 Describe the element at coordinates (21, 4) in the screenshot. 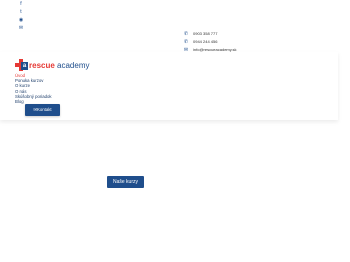

I see `facebook-icon: f` at that location.